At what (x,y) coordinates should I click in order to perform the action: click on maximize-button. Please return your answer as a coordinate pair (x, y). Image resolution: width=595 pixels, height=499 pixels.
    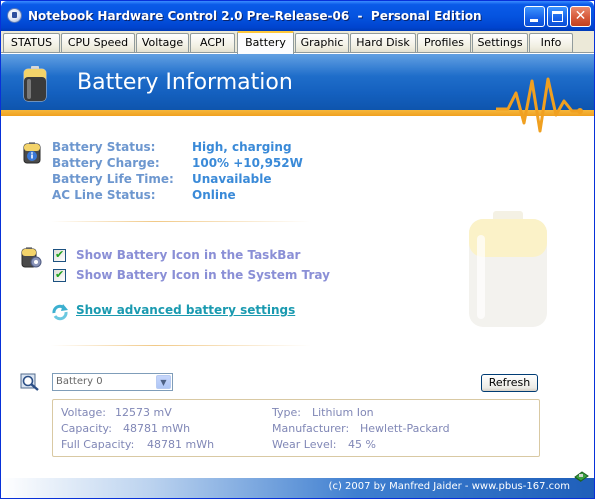
    Looking at the image, I should click on (557, 16).